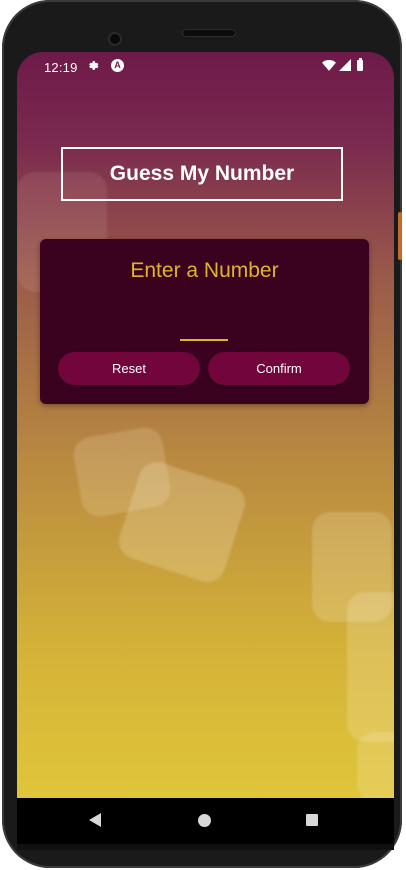  Describe the element at coordinates (61, 67) in the screenshot. I see `status-time: 12:19` at that location.